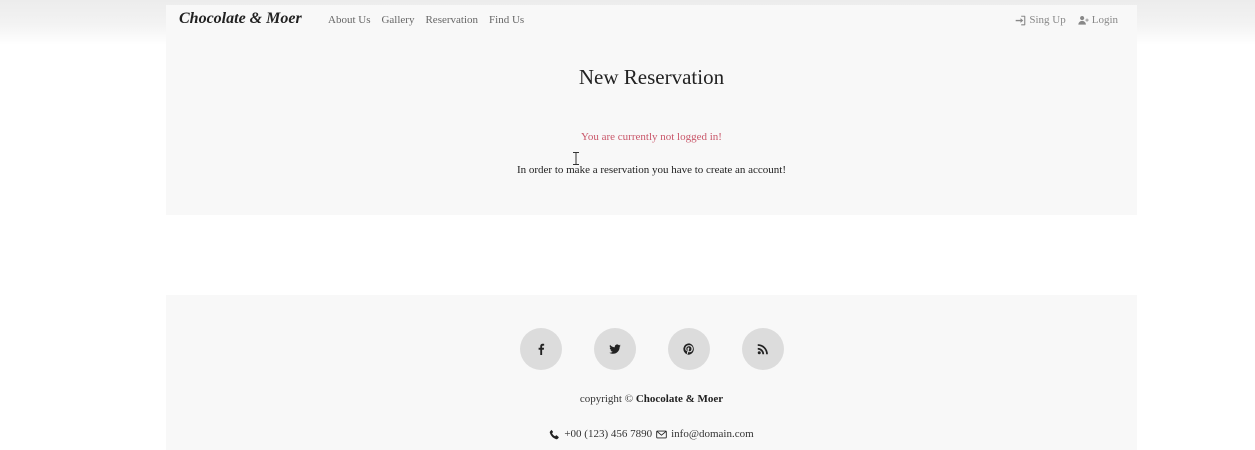  Describe the element at coordinates (1083, 20) in the screenshot. I see `user-plus-icon` at that location.